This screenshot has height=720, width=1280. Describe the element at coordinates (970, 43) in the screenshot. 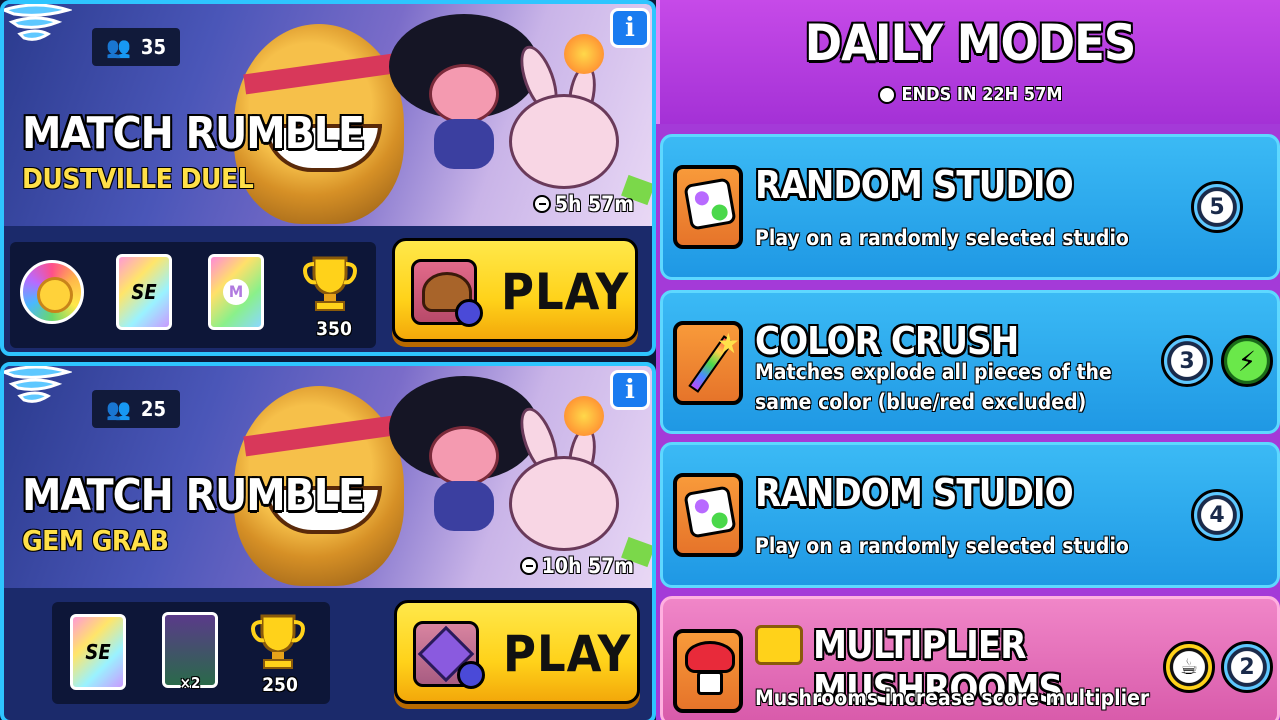

I see `daily-modes-title: DAILY MODES` at that location.